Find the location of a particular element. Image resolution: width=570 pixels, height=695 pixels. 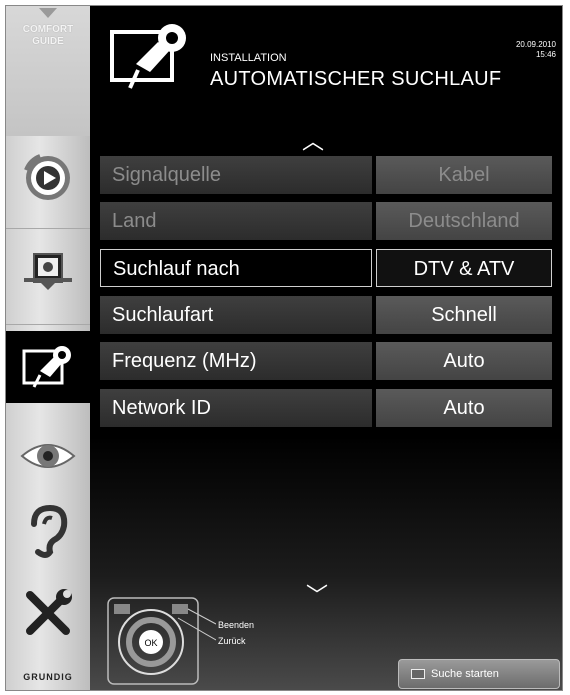

date-time: 20.09.2010 15:46 is located at coordinates (536, 50).